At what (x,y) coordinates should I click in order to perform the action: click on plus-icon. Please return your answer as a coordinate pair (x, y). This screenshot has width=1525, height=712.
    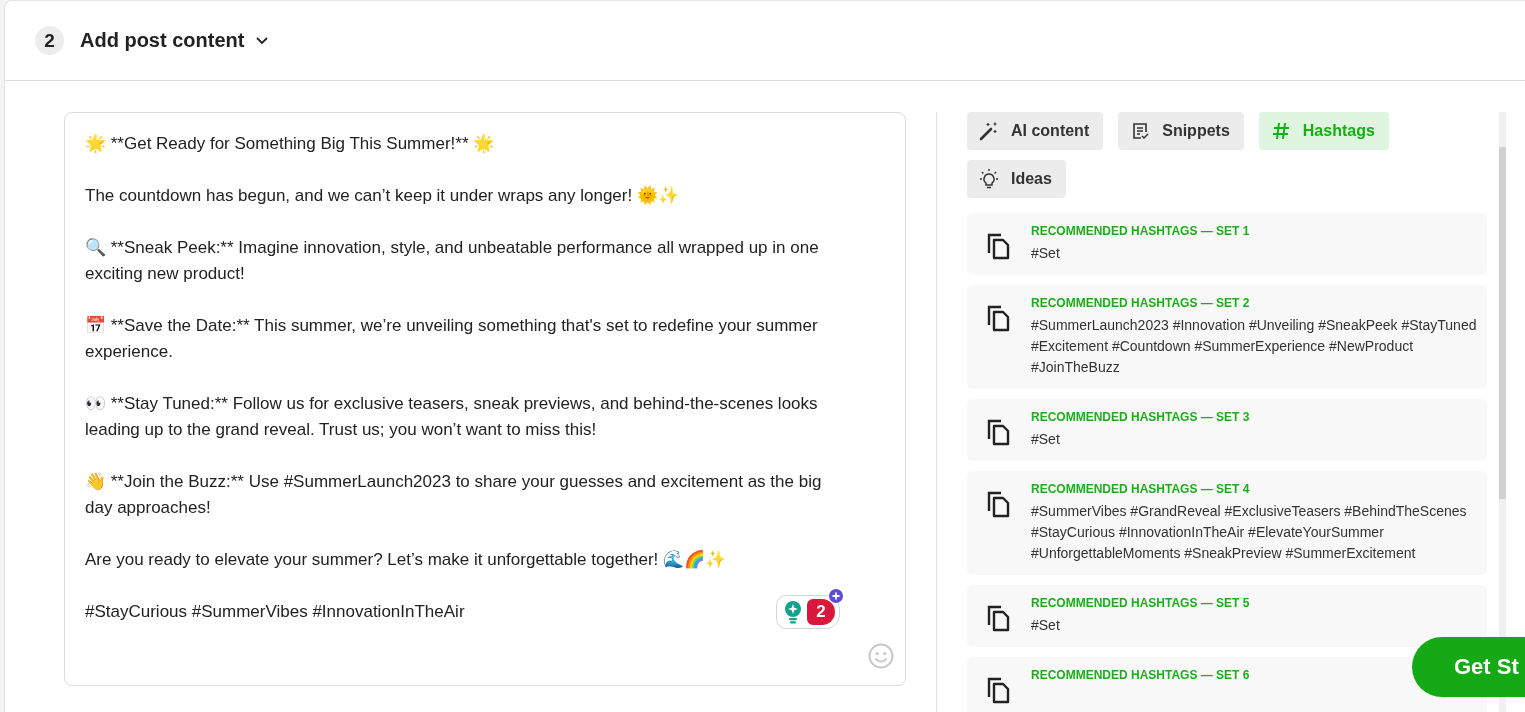
    Looking at the image, I should click on (836, 596).